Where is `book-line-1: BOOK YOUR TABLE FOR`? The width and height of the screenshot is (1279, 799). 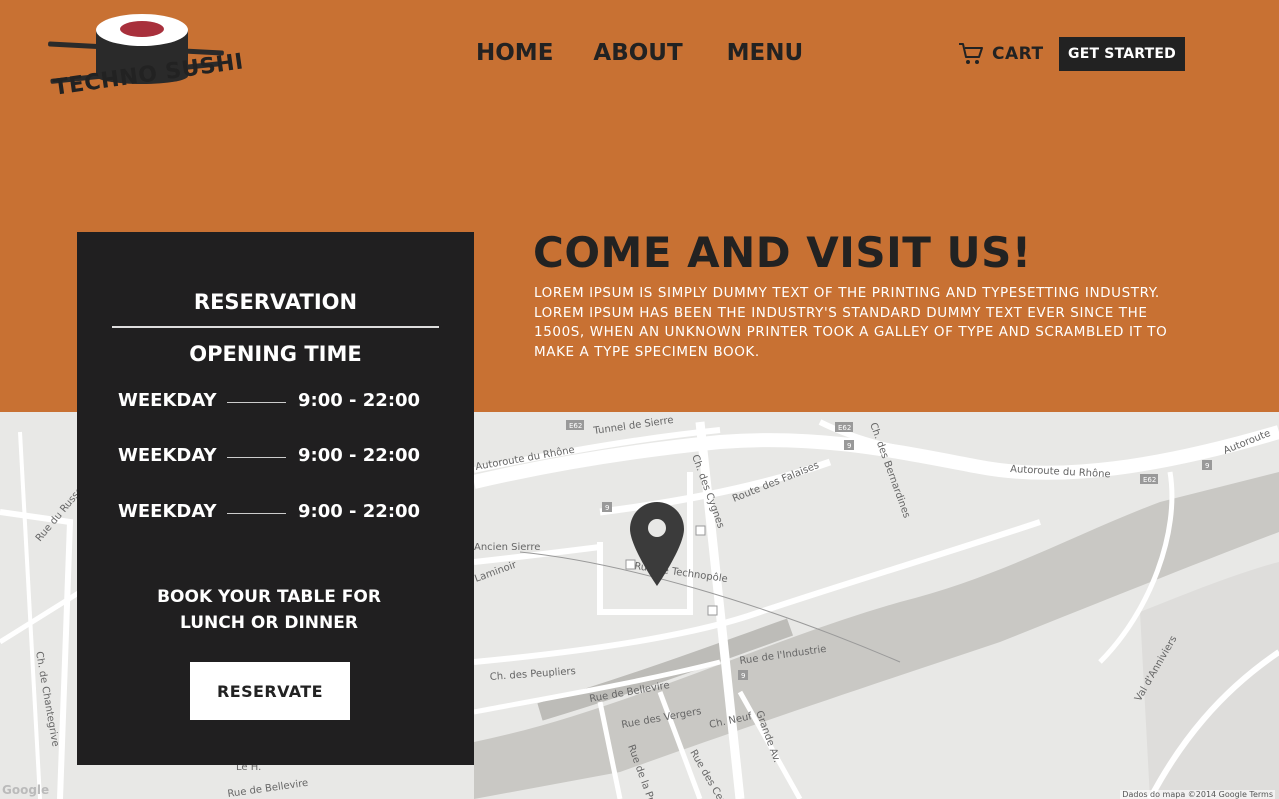 book-line-1: BOOK YOUR TABLE FOR is located at coordinates (269, 597).